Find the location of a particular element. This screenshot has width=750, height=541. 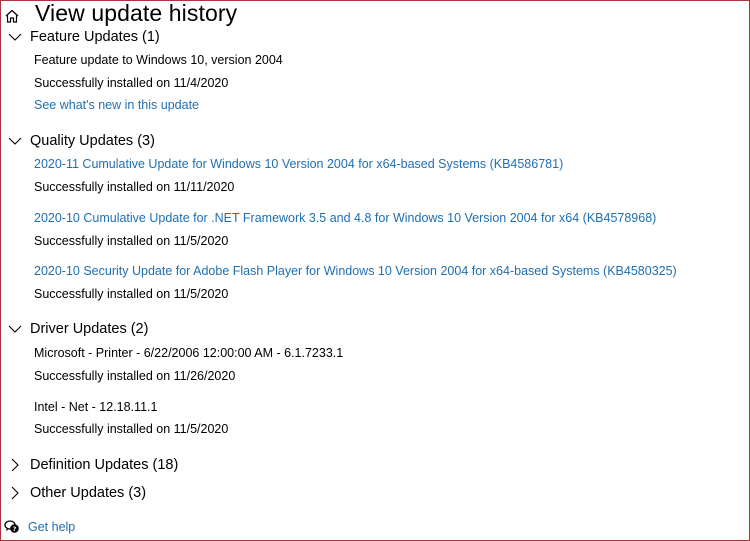

group-feature-updates: Feature Updates (1) is located at coordinates (83, 37).